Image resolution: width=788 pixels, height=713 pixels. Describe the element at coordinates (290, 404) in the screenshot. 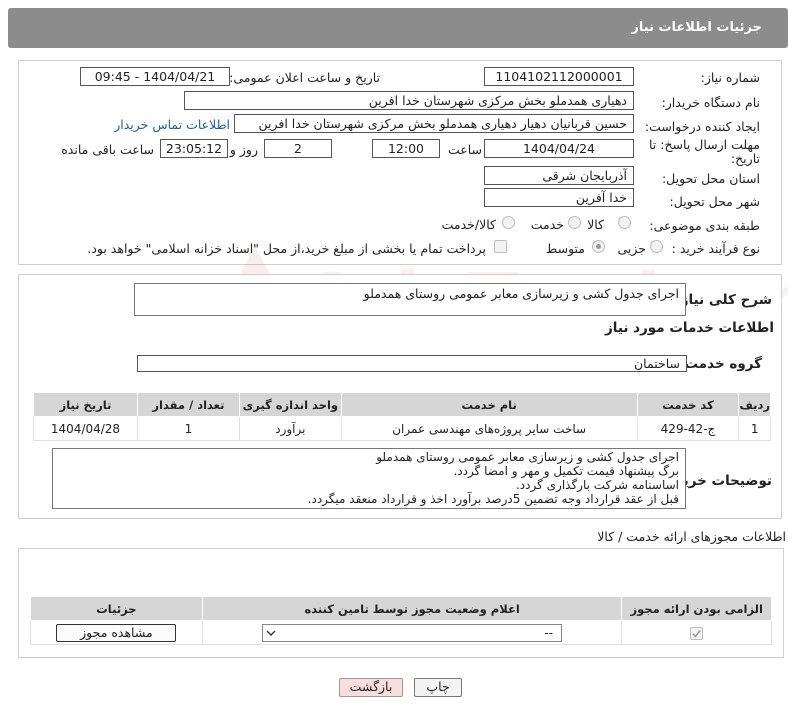

I see `col-unit: واحد اندازه گیری` at that location.